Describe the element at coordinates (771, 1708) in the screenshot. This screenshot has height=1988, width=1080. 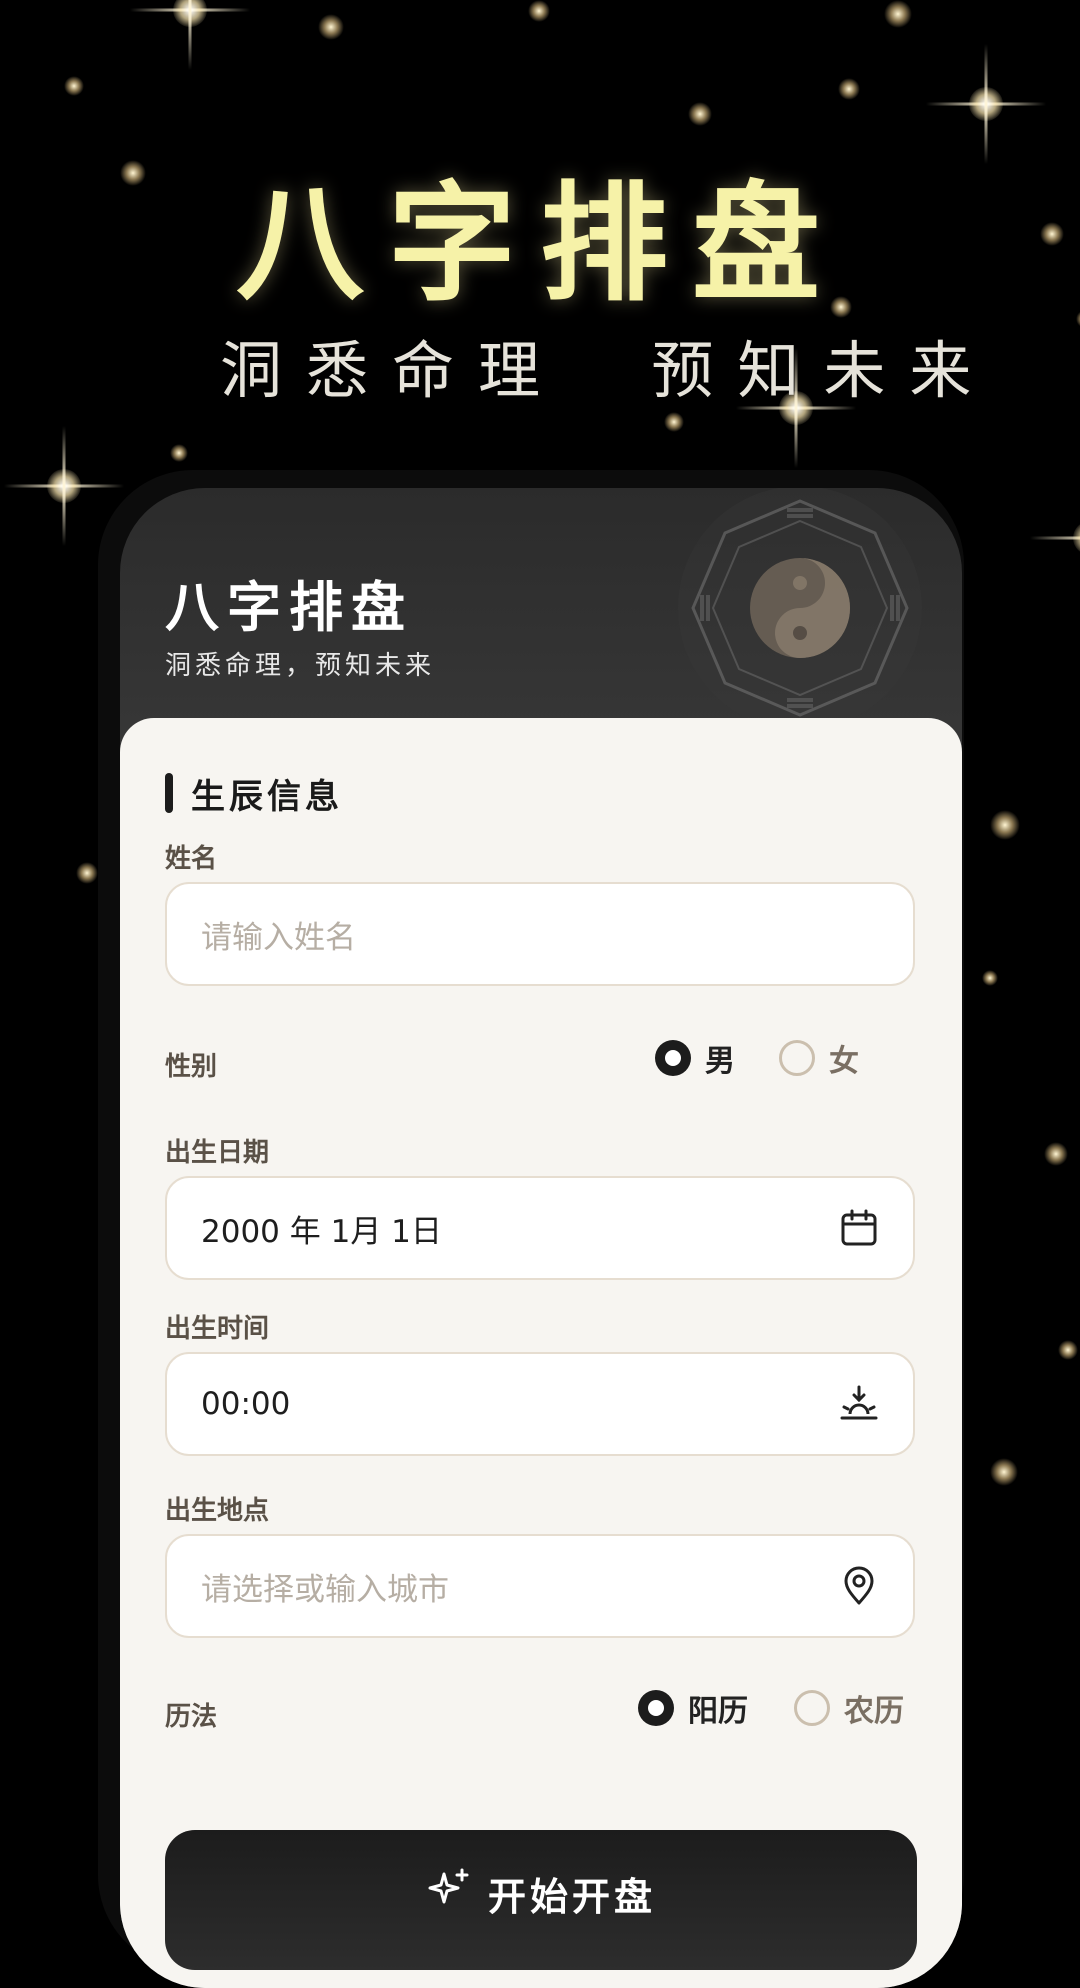
I see `calendar-radio-group: 阳历 农历` at that location.